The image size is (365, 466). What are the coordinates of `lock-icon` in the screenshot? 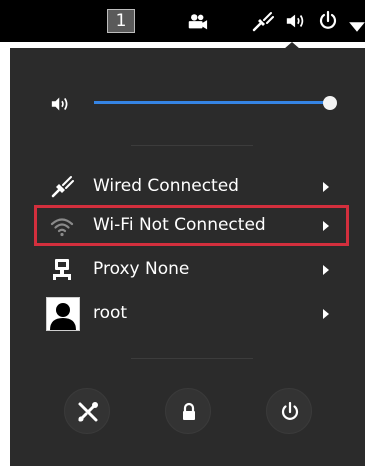 It's located at (189, 411).